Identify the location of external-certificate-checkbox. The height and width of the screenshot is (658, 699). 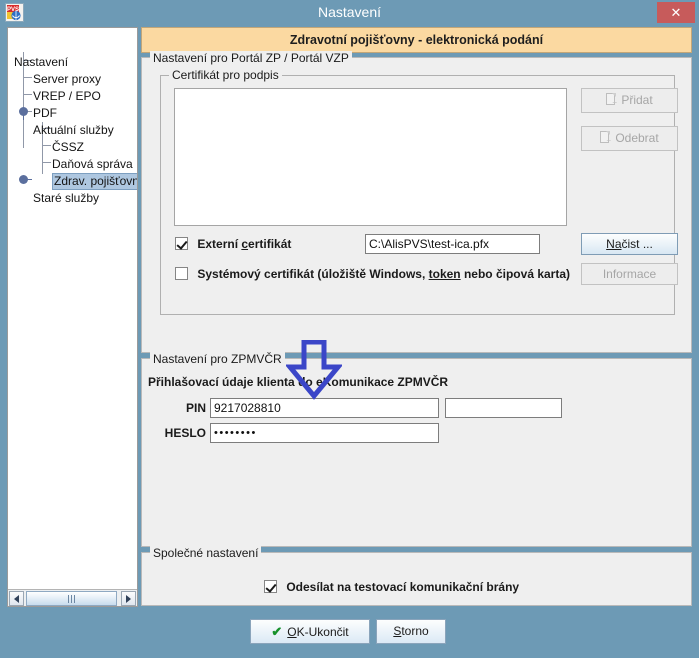
(181, 243).